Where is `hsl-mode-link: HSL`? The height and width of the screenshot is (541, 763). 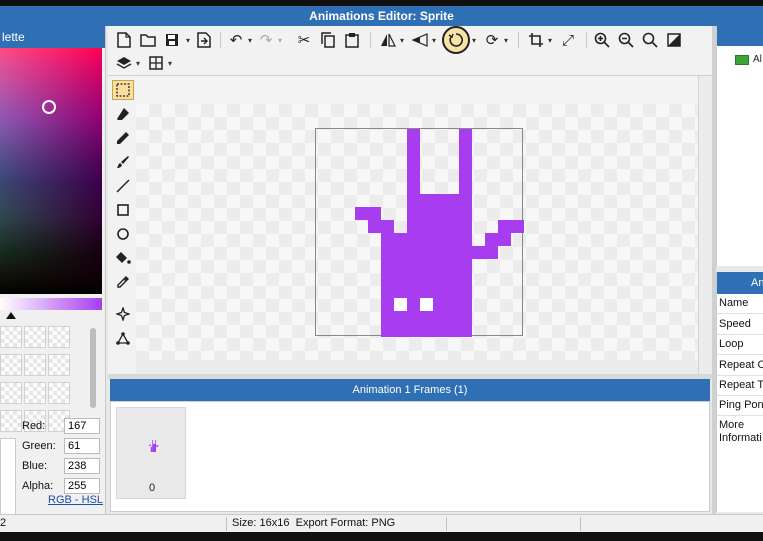
hsl-mode-link: HSL is located at coordinates (92, 500).